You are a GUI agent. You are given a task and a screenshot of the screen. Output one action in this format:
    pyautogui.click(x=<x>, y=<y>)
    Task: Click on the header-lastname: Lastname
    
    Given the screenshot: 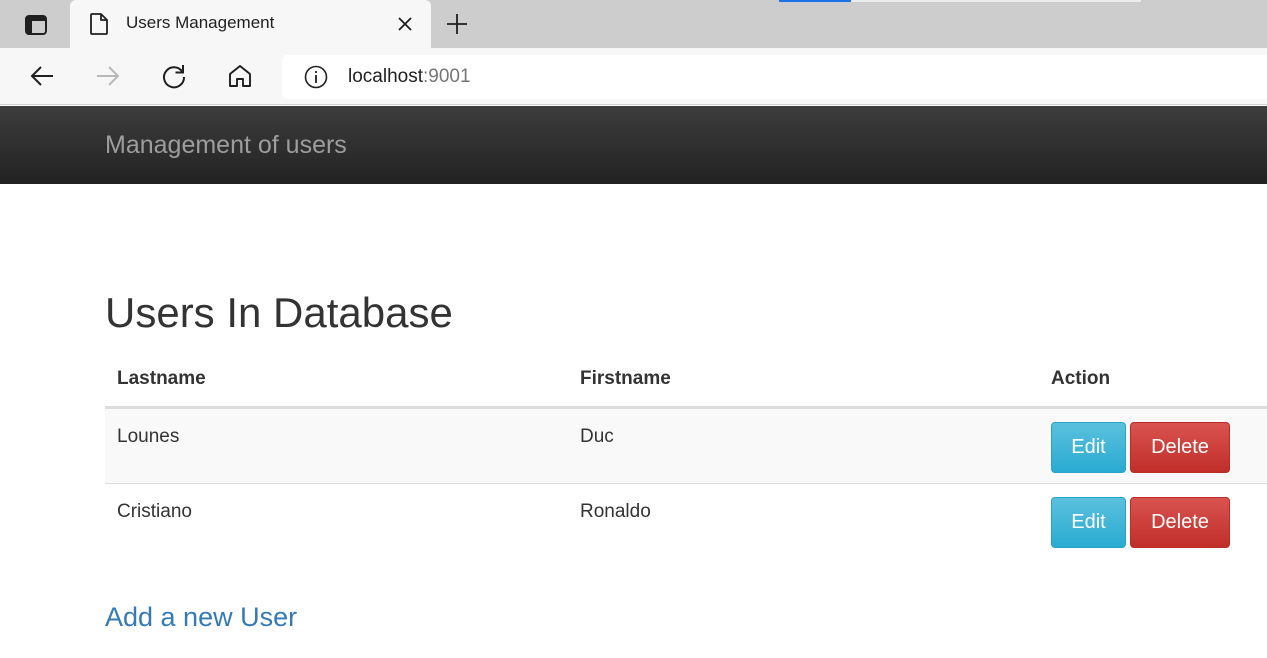 What is the action you would take?
    pyautogui.click(x=336, y=380)
    